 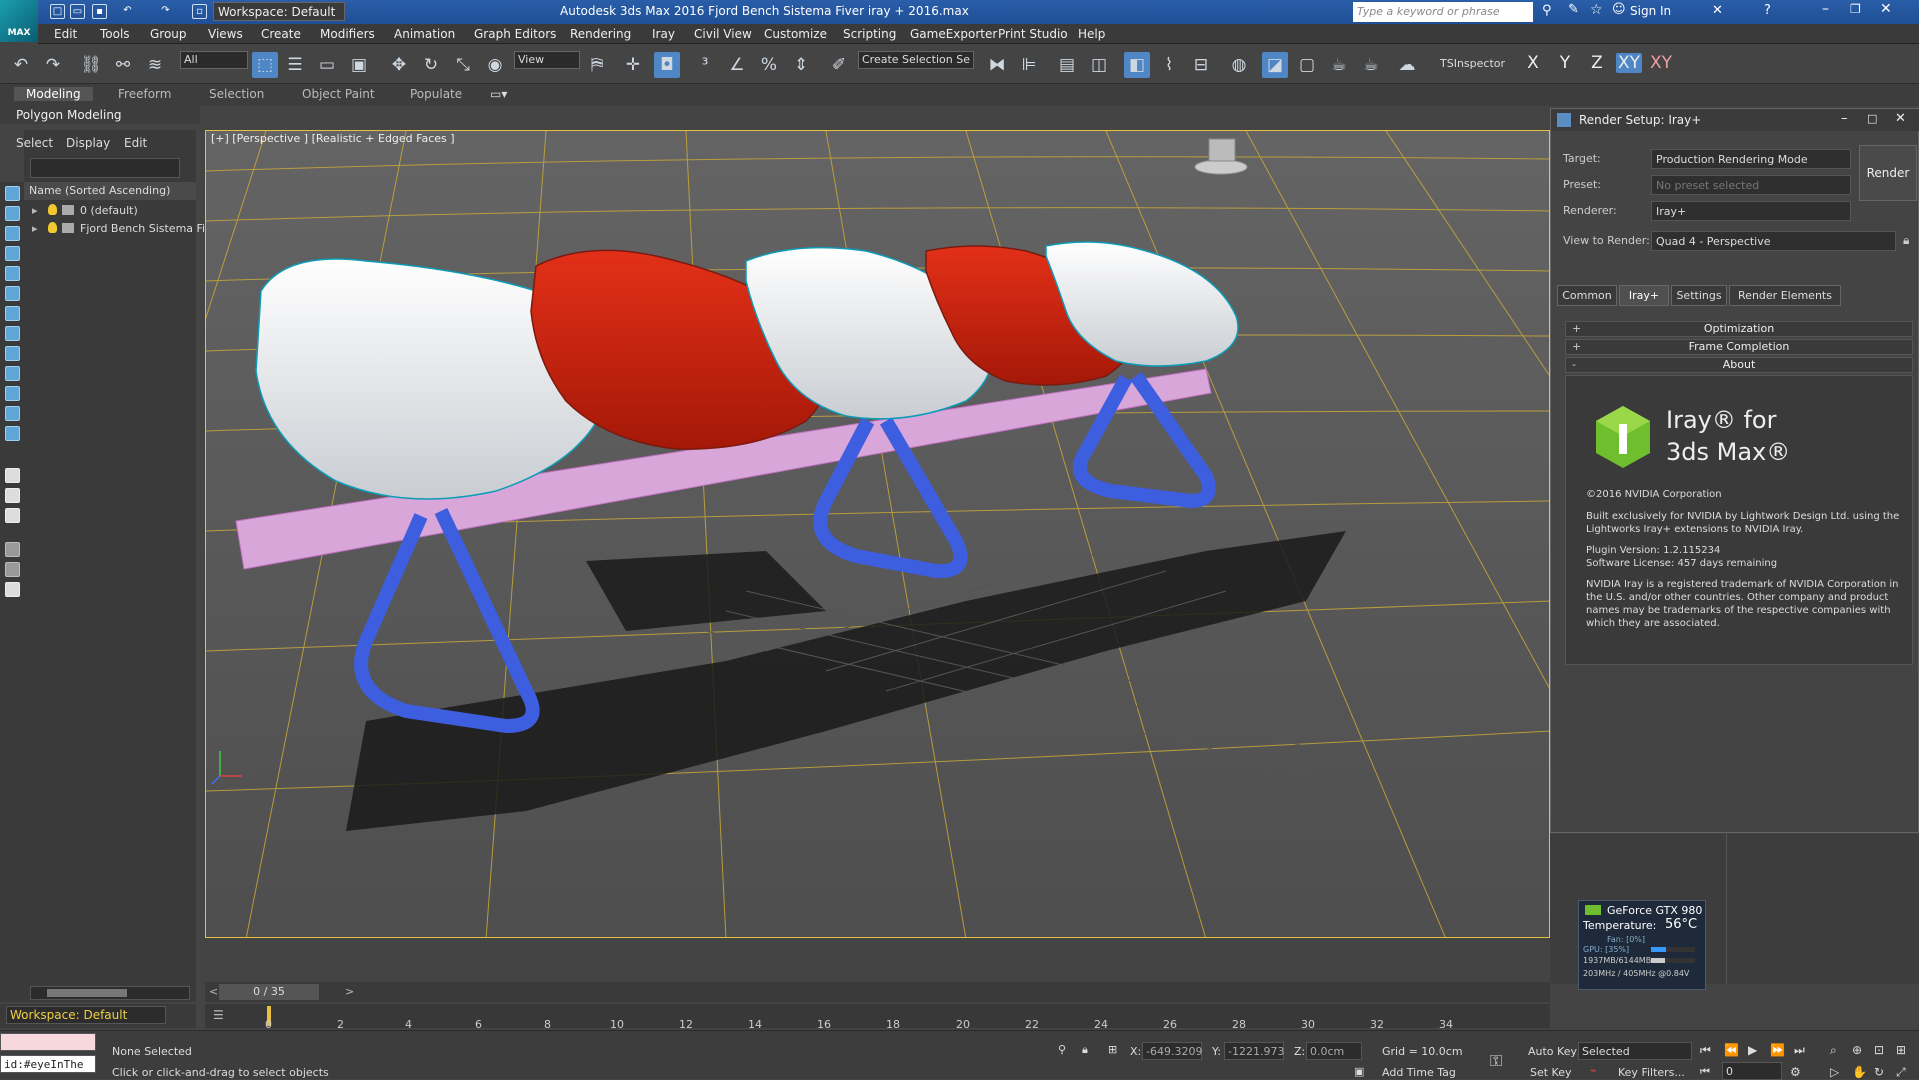 I want to click on link-icon: ⛓, so click(x=91, y=65).